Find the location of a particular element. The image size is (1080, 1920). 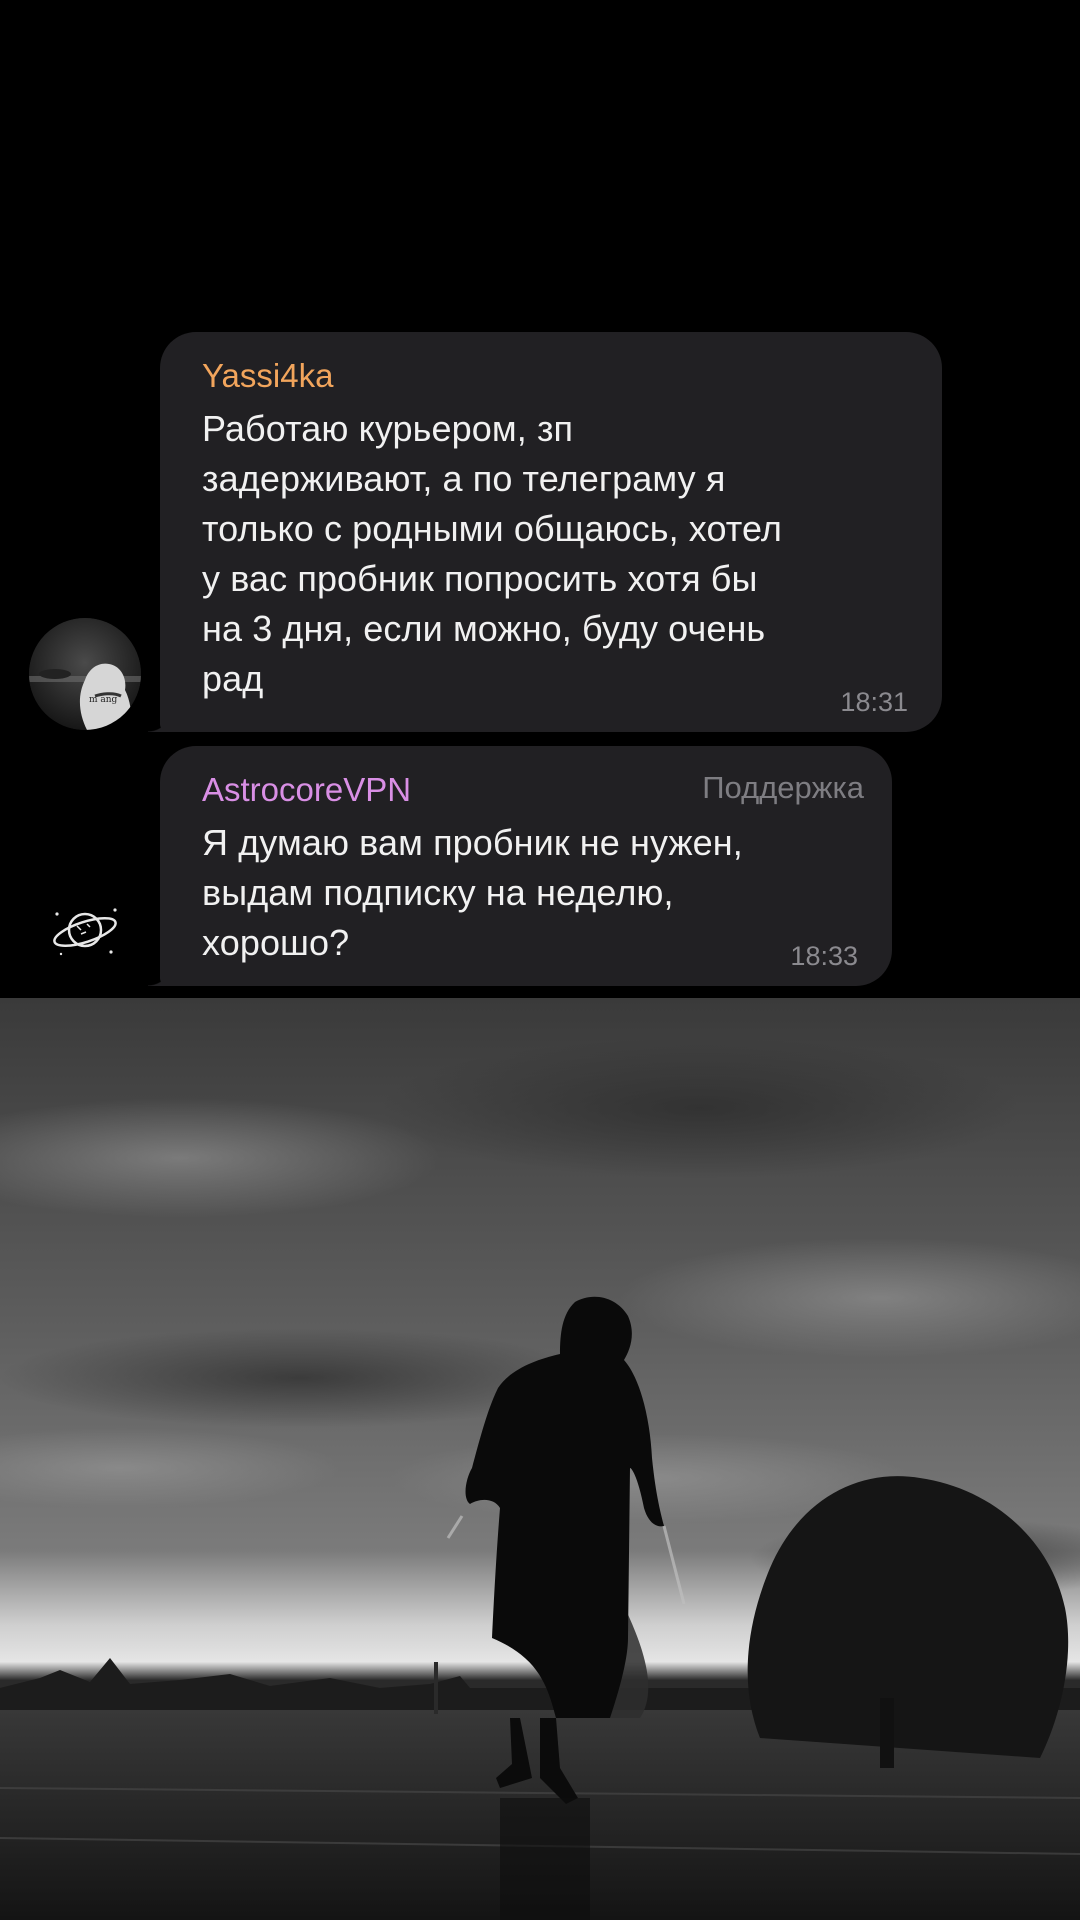

sender-role-badge: Поддержка is located at coordinates (783, 787).